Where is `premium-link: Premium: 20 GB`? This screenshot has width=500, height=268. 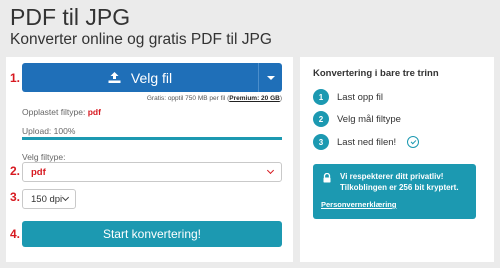 premium-link: Premium: 20 GB is located at coordinates (254, 98).